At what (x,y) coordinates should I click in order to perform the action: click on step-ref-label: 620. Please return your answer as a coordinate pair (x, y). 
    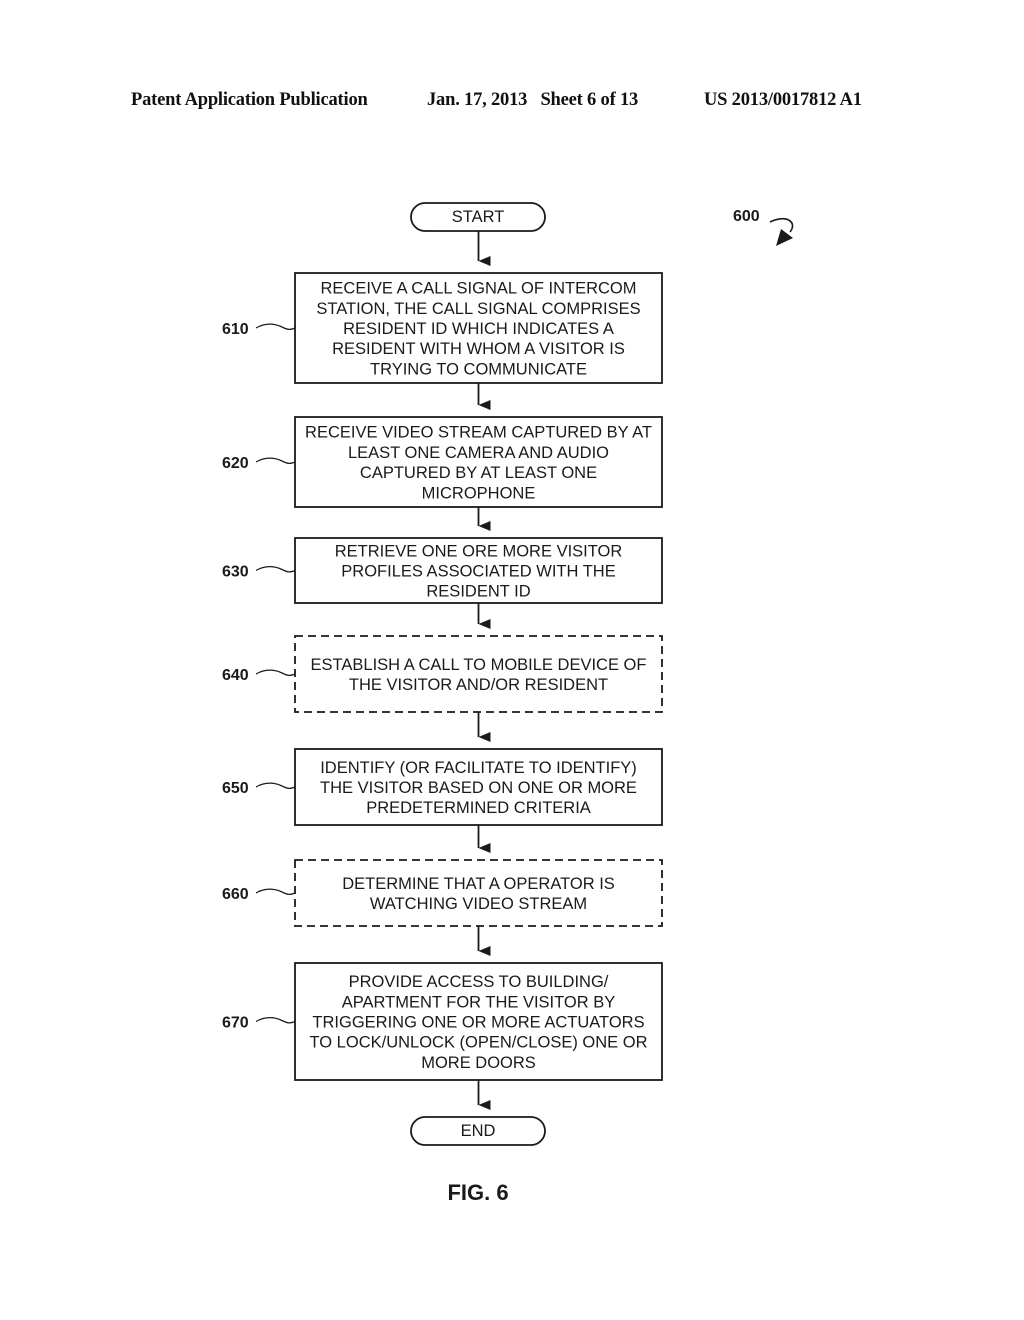
    Looking at the image, I should click on (235, 463).